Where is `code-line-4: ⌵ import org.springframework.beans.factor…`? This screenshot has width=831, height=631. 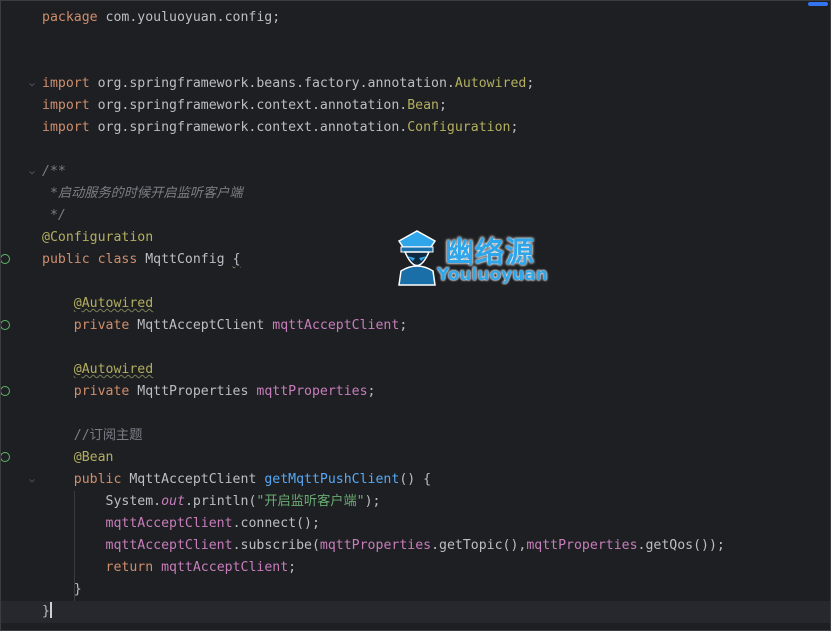
code-line-4: ⌵ import org.springframework.beans.factor… is located at coordinates (429, 84).